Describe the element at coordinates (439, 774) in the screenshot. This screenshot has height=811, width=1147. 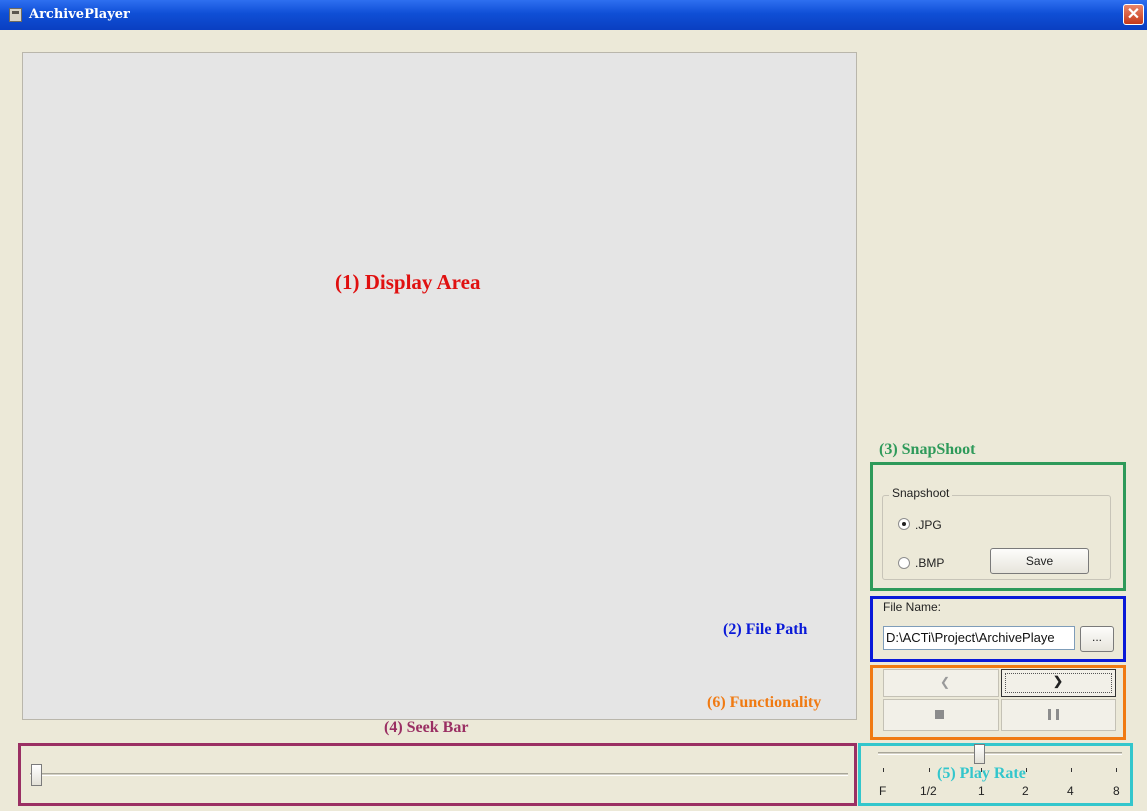
I see `seek-track` at that location.